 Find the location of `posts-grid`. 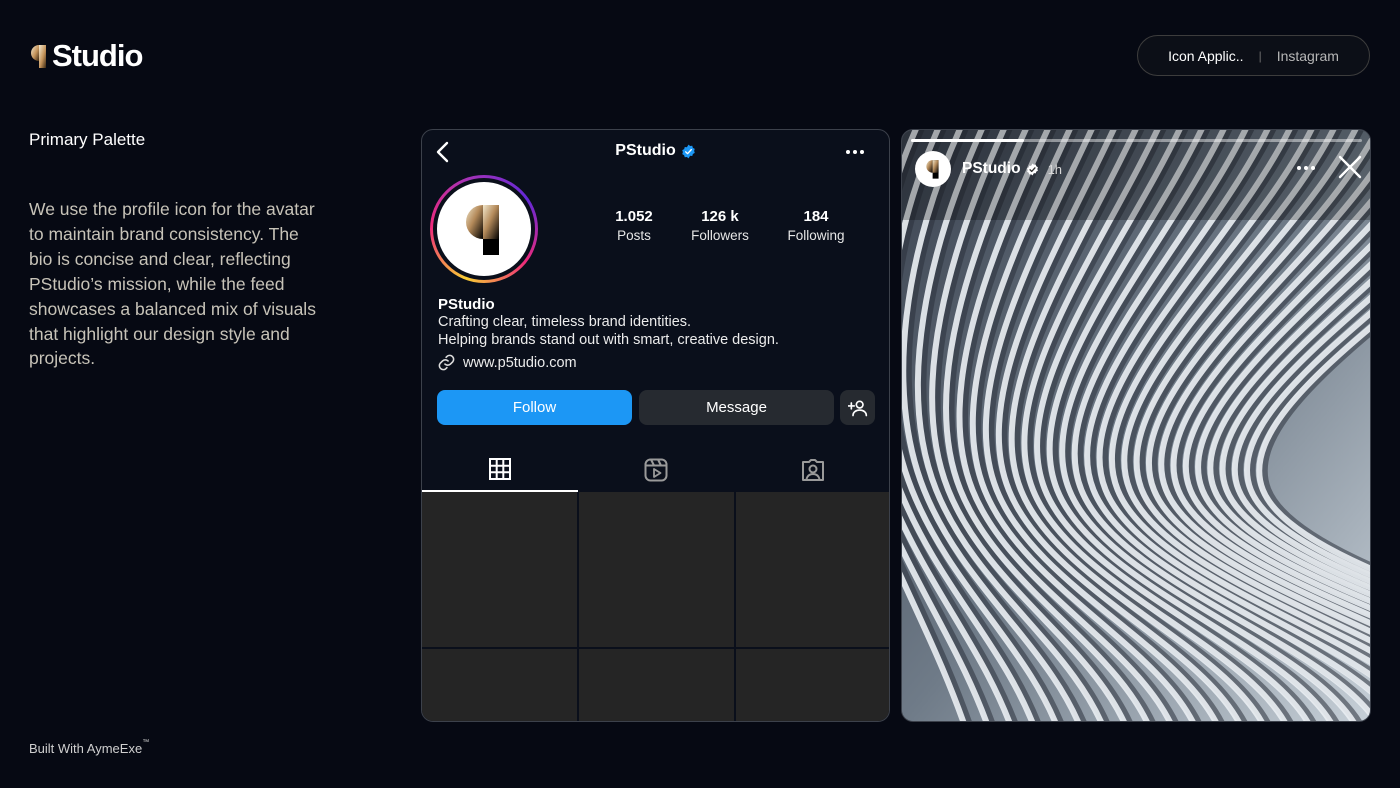

posts-grid is located at coordinates (655, 606).